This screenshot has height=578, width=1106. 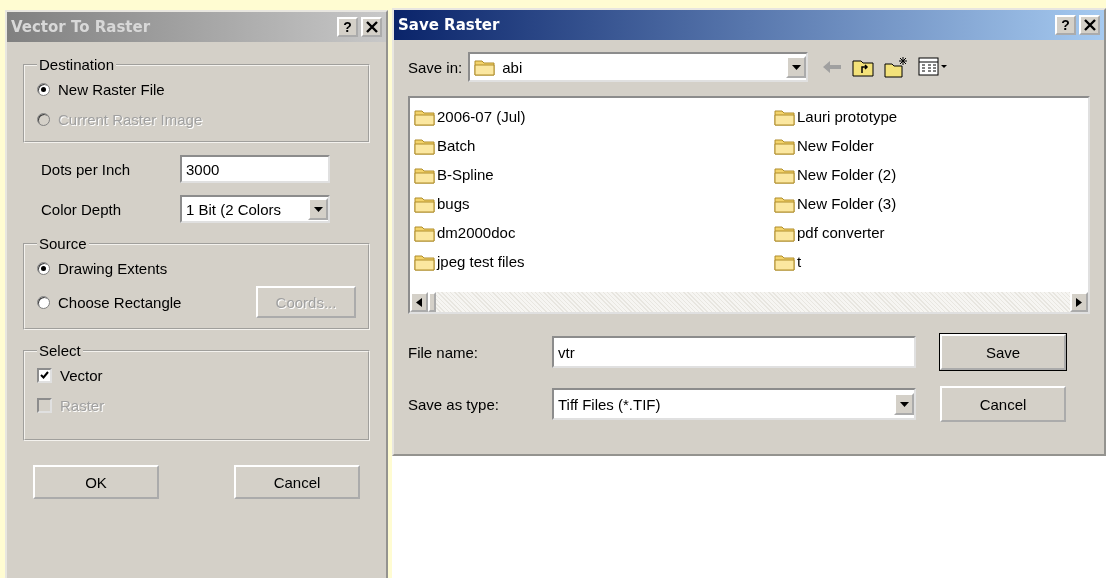 What do you see at coordinates (929, 145) in the screenshot?
I see `folder-item: New Folder` at bounding box center [929, 145].